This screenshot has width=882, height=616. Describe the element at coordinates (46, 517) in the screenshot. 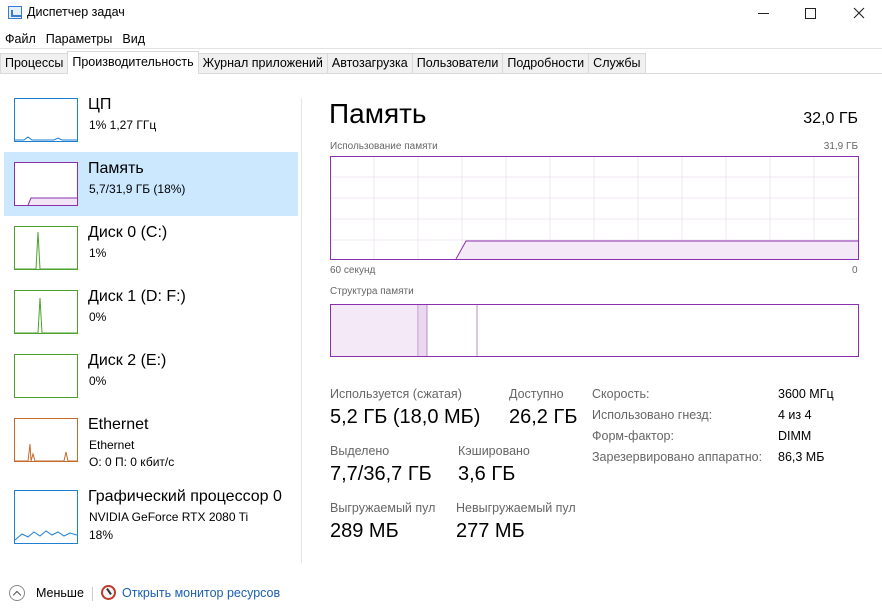

I see `gpu-thumbnail` at that location.